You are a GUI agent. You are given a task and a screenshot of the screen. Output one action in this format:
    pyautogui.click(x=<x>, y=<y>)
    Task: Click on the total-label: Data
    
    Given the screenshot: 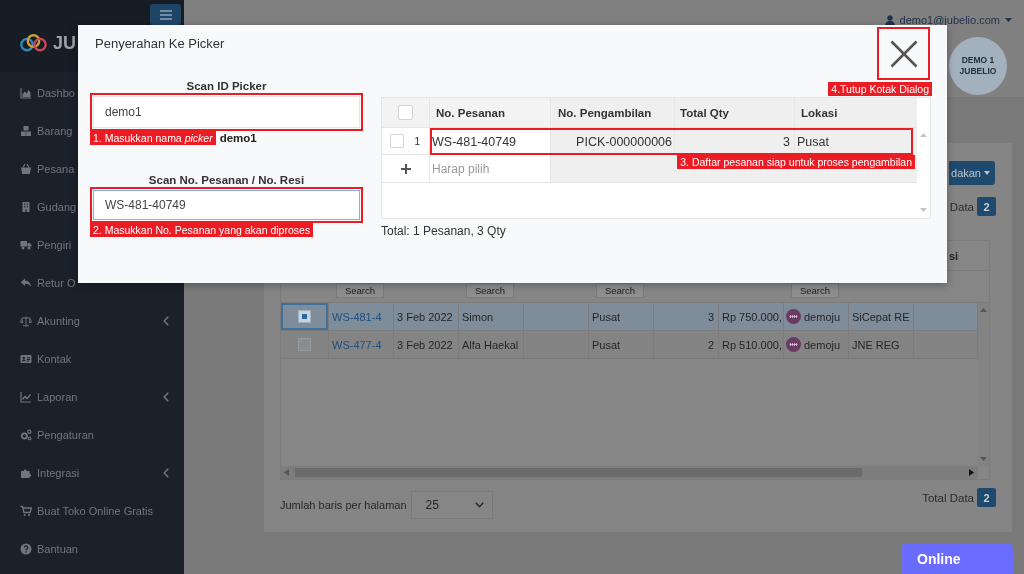 What is the action you would take?
    pyautogui.click(x=961, y=206)
    